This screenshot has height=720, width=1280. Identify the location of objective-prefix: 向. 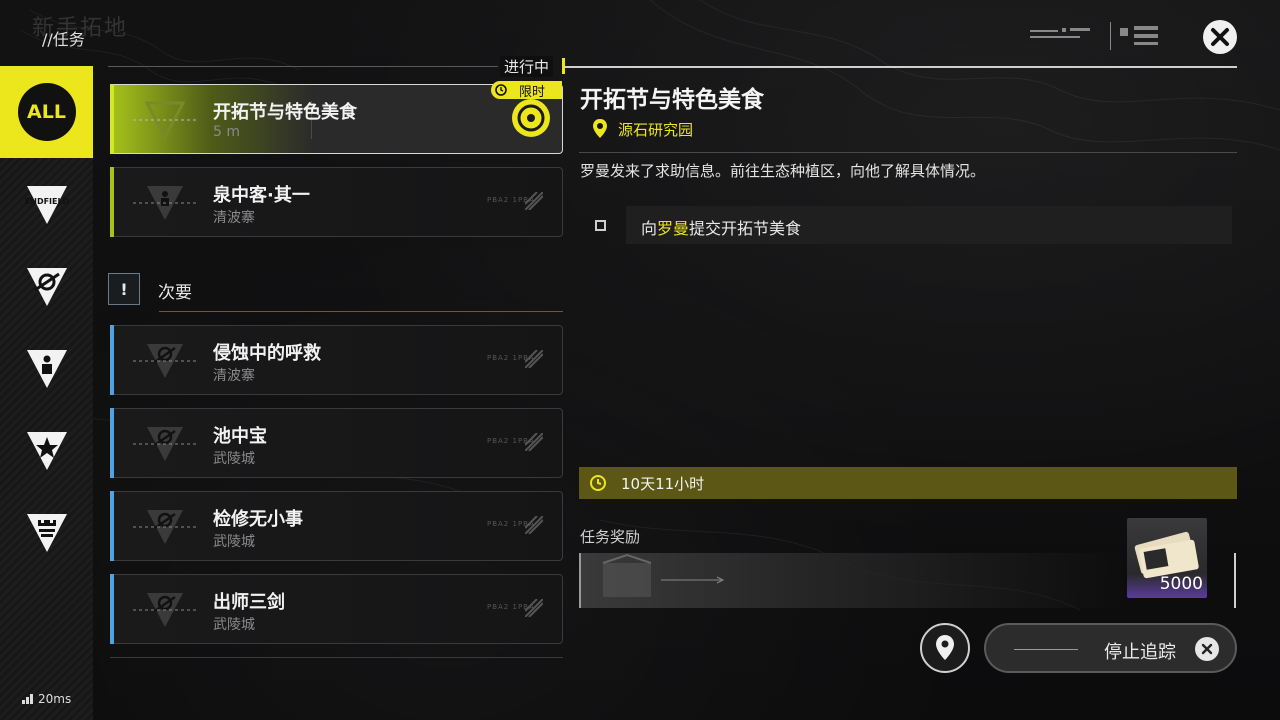
(649, 228).